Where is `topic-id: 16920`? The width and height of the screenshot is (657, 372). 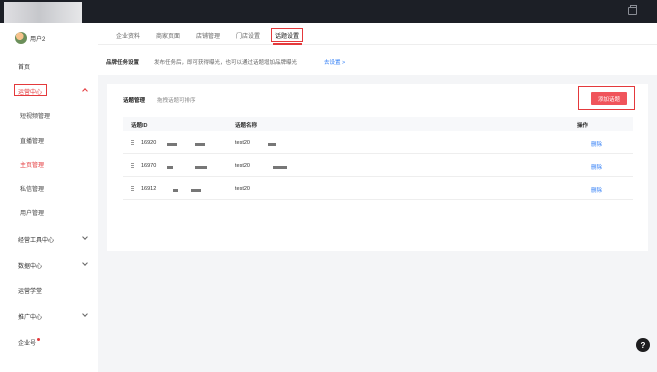
topic-id: 16920 is located at coordinates (149, 143).